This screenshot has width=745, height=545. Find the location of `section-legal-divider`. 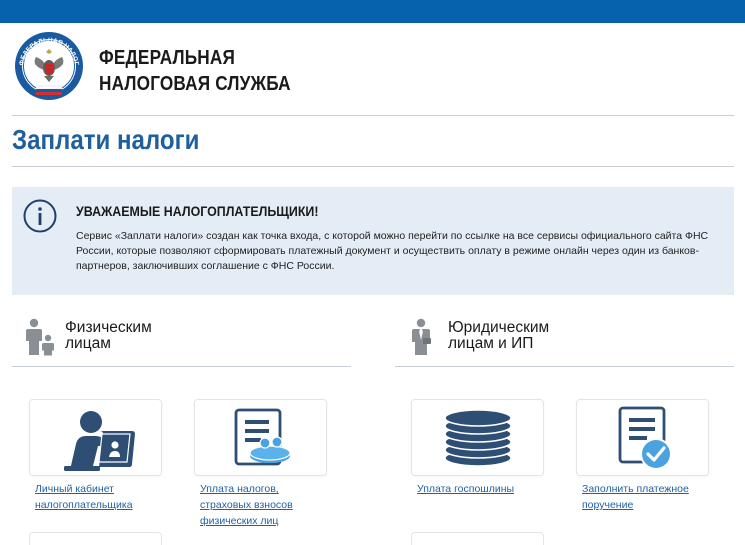

section-legal-divider is located at coordinates (564, 366).